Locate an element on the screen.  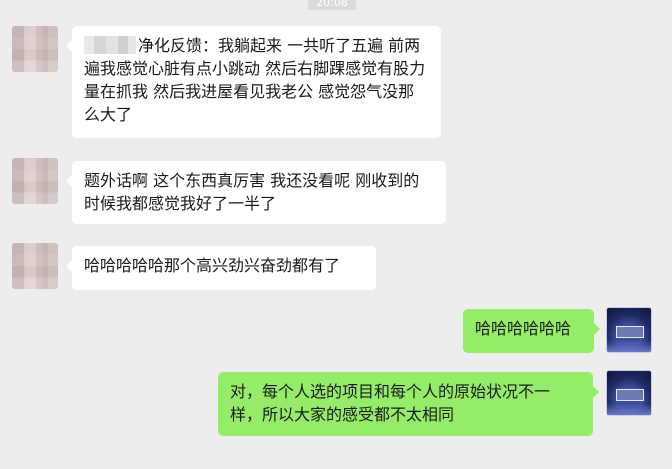
redacted-name is located at coordinates (110, 45).